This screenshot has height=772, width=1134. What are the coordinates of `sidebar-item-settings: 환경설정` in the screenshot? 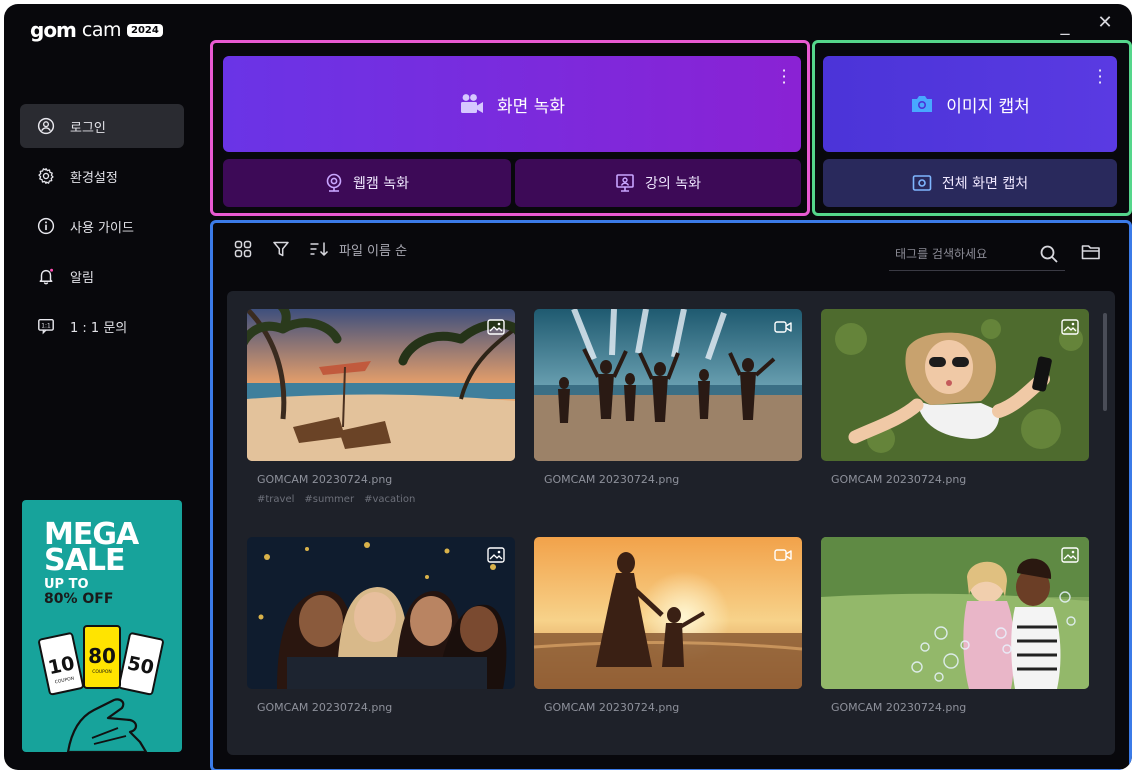 It's located at (102, 176).